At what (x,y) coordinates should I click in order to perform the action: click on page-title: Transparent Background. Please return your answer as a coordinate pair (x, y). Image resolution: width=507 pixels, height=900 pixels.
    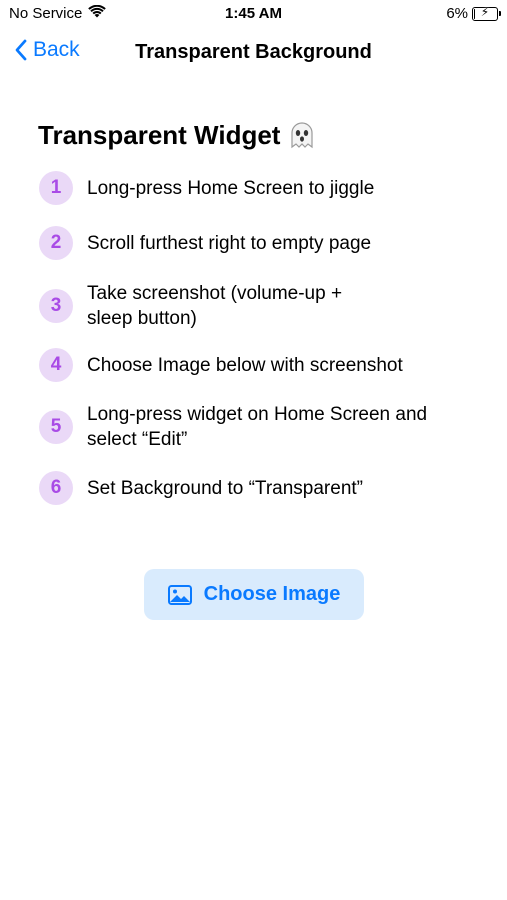
    Looking at the image, I should click on (253, 52).